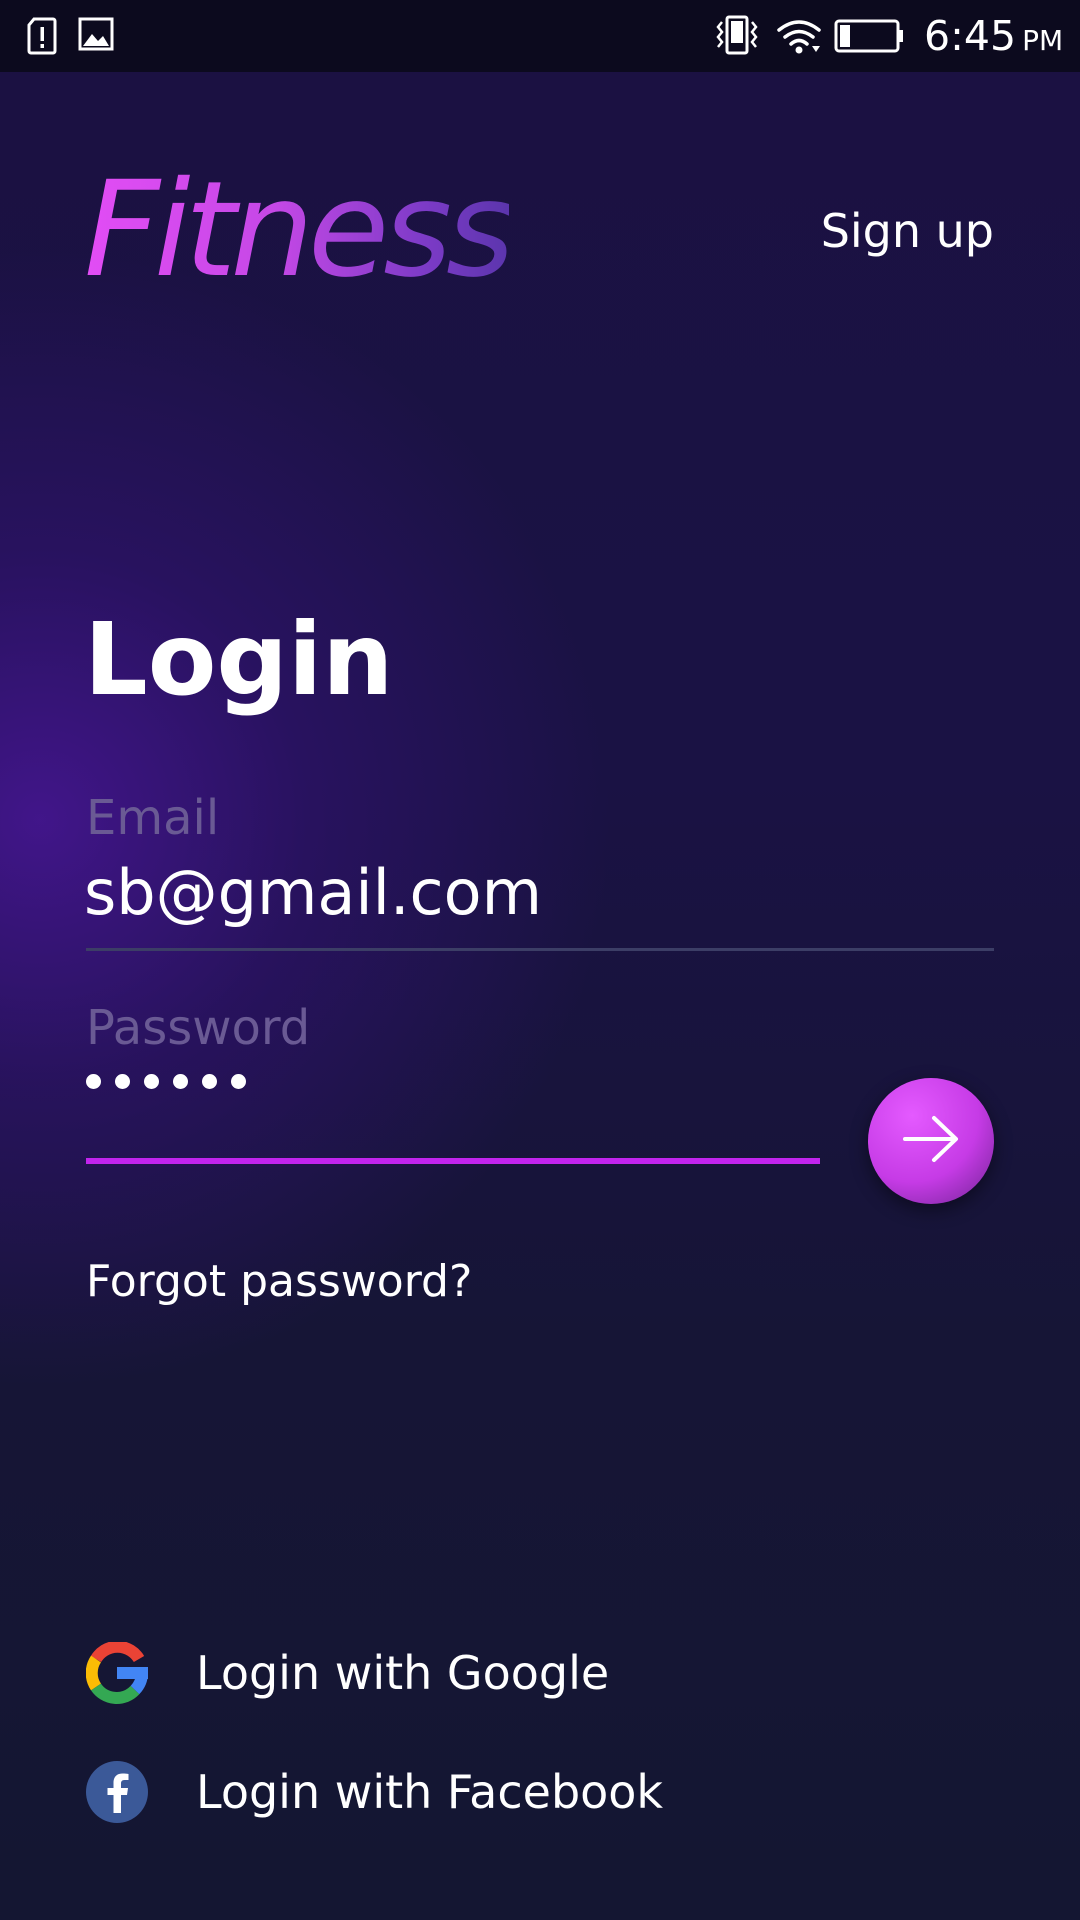 This screenshot has width=1080, height=1920. Describe the element at coordinates (869, 38) in the screenshot. I see `battery-icon` at that location.